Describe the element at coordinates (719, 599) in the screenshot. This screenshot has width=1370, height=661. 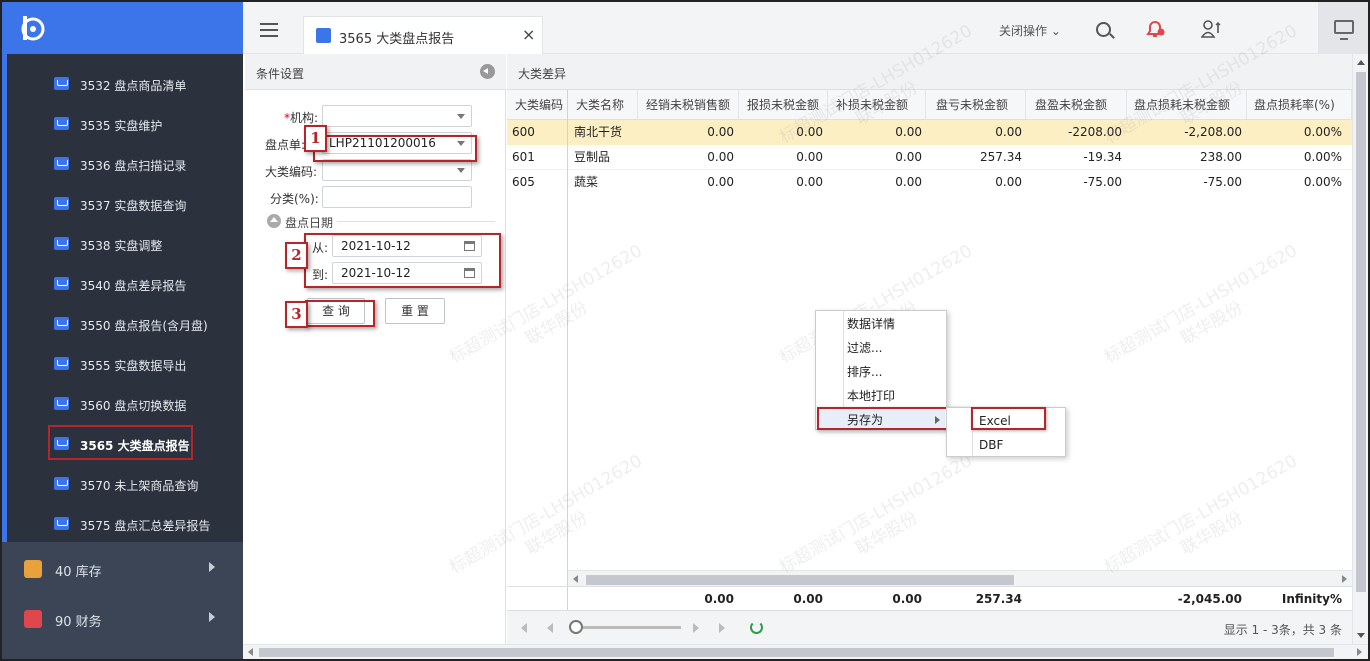
I see `total-cell: 0.00` at that location.